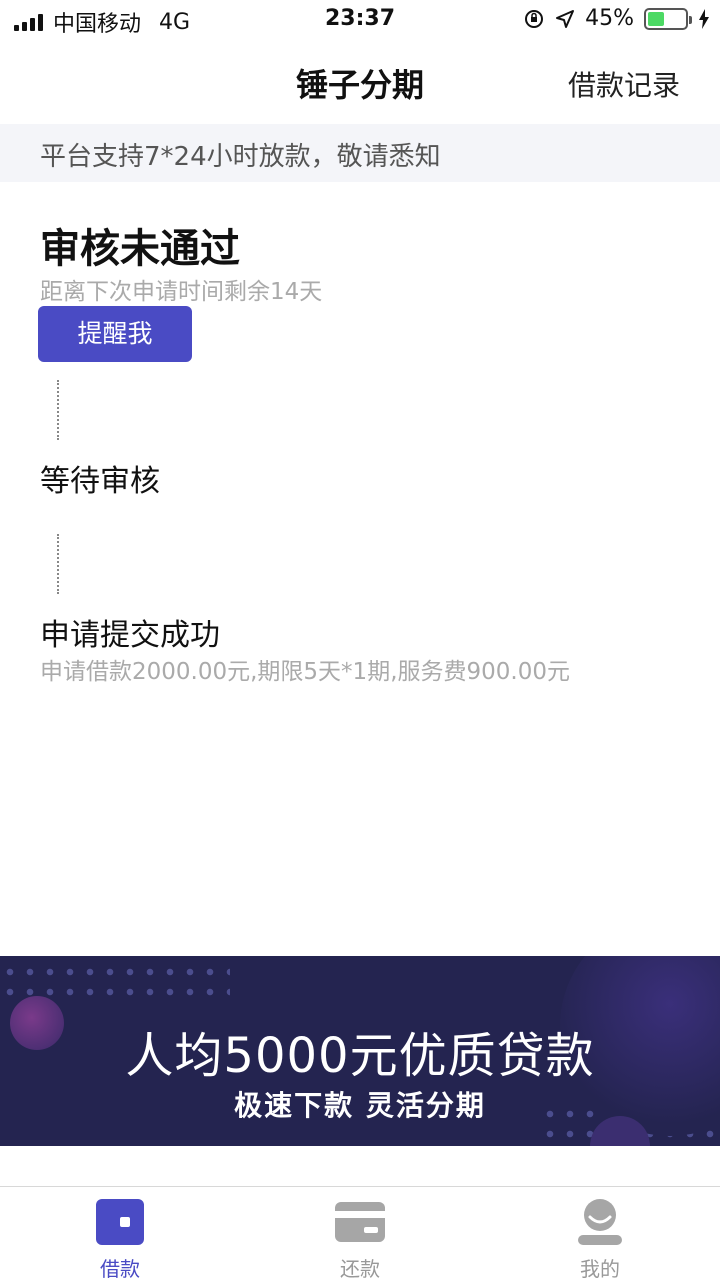 The image size is (720, 1280). Describe the element at coordinates (115, 334) in the screenshot. I see `remind-me-button: 提醒我` at that location.